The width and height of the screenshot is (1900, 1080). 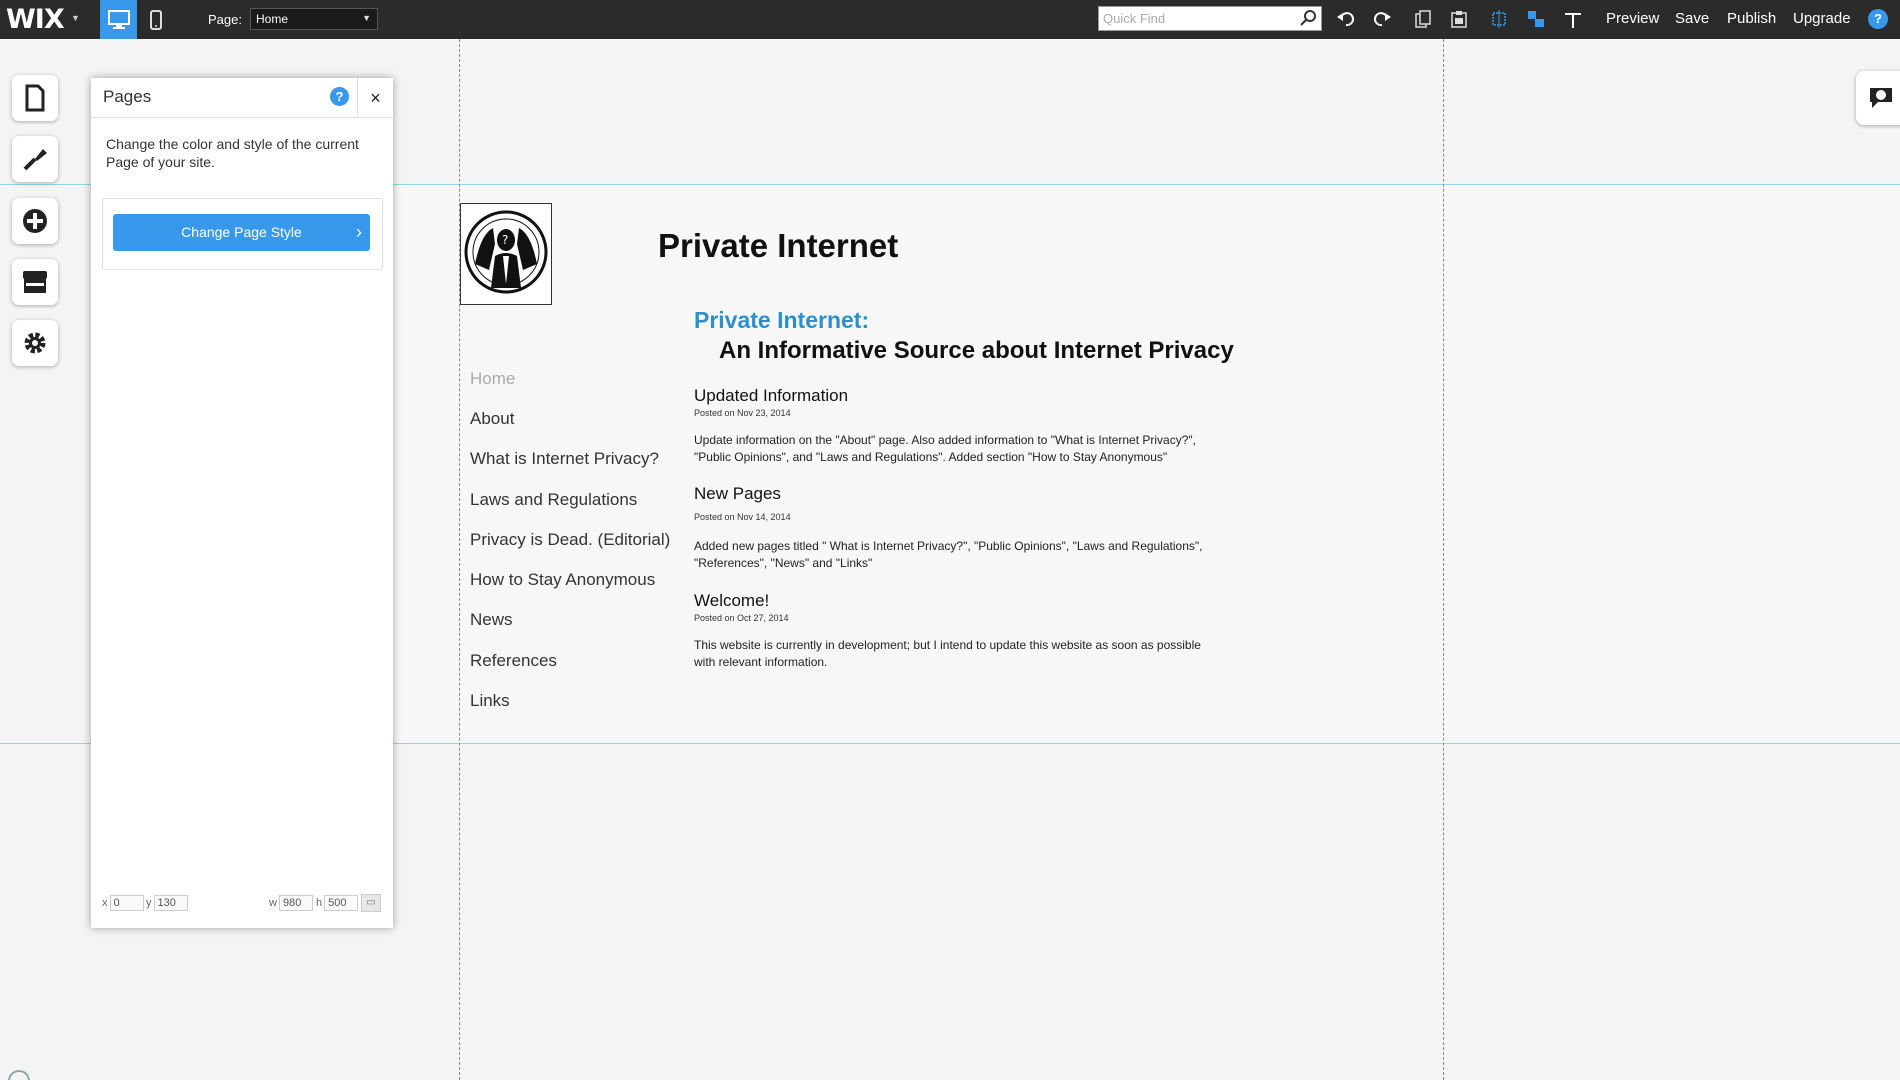 I want to click on paintbrush-icon, so click(x=35, y=160).